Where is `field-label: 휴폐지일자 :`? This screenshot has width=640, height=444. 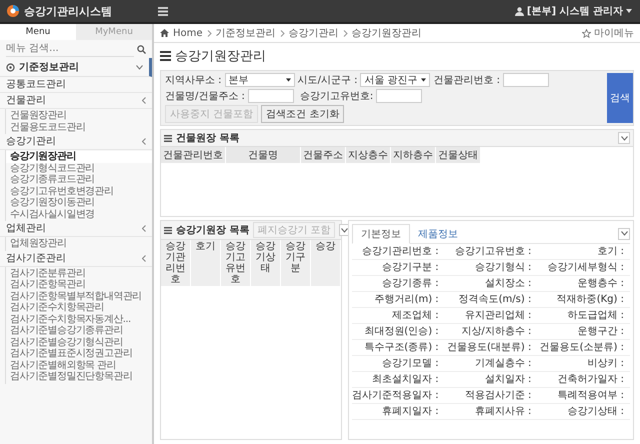 field-label: 휴폐지일자 : is located at coordinates (398, 412).